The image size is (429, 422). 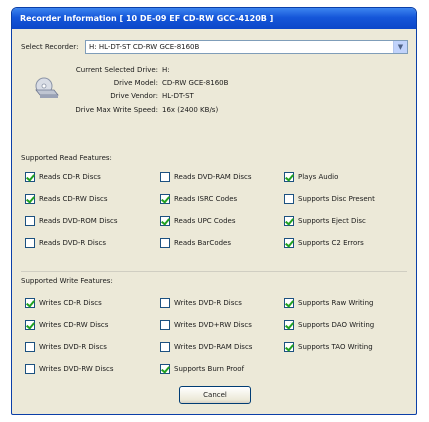 I want to click on feature-checkbox: Reads DVD-R Discs, so click(x=65, y=243).